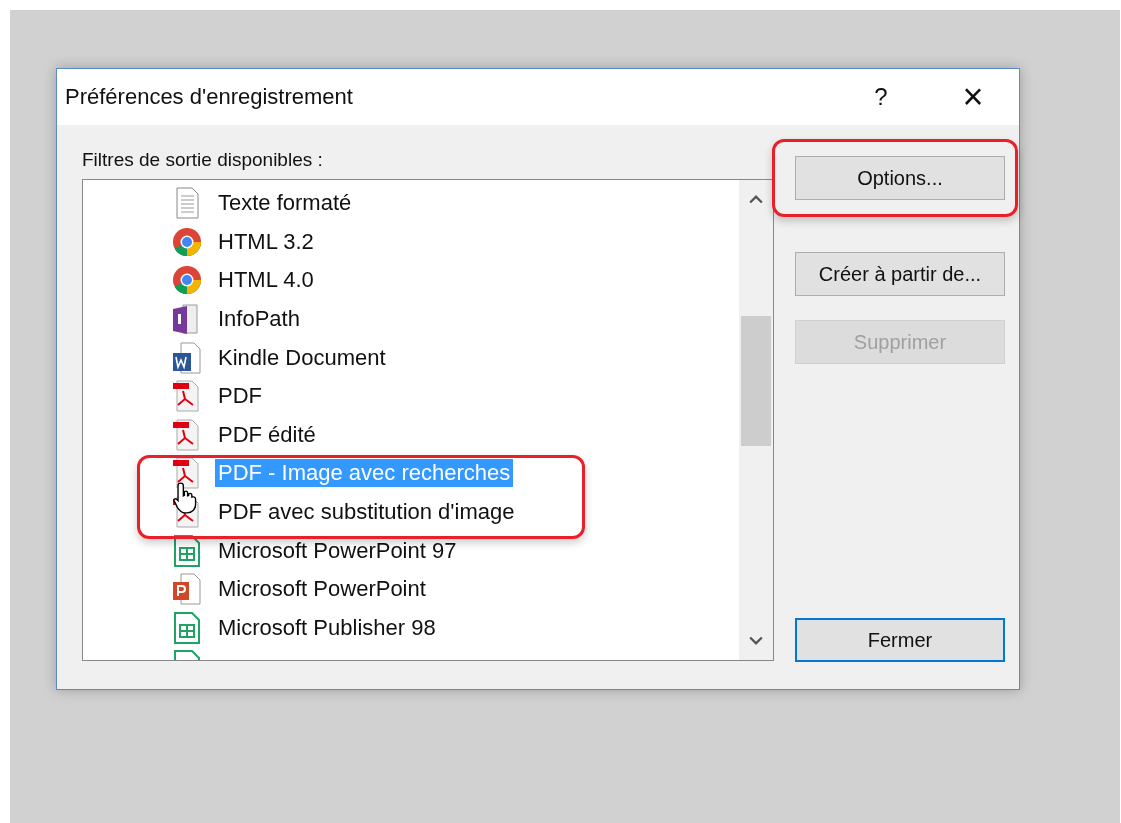  Describe the element at coordinates (337, 550) in the screenshot. I see `filter-item: Microsoft PowerPoint 97` at that location.